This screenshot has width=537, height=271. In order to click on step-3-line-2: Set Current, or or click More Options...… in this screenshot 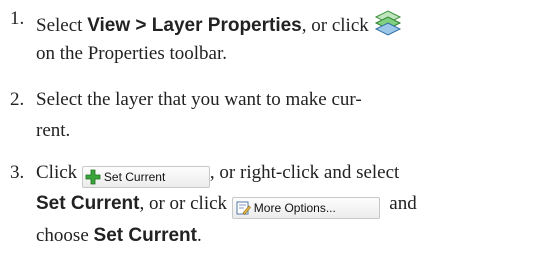, I will do `click(226, 206)`.